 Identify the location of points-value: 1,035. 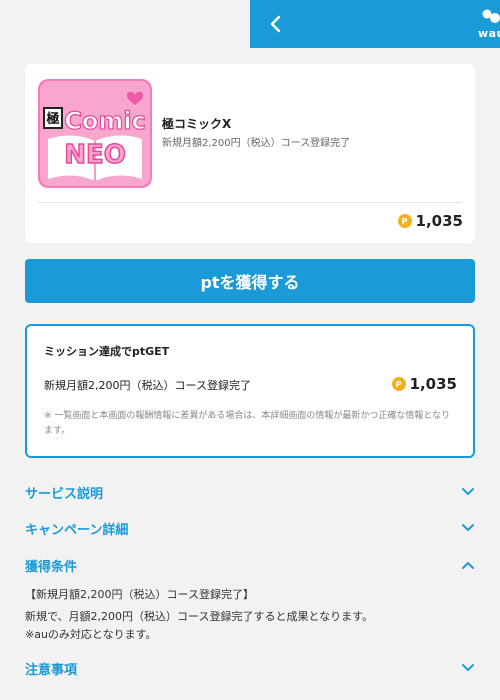
(439, 221).